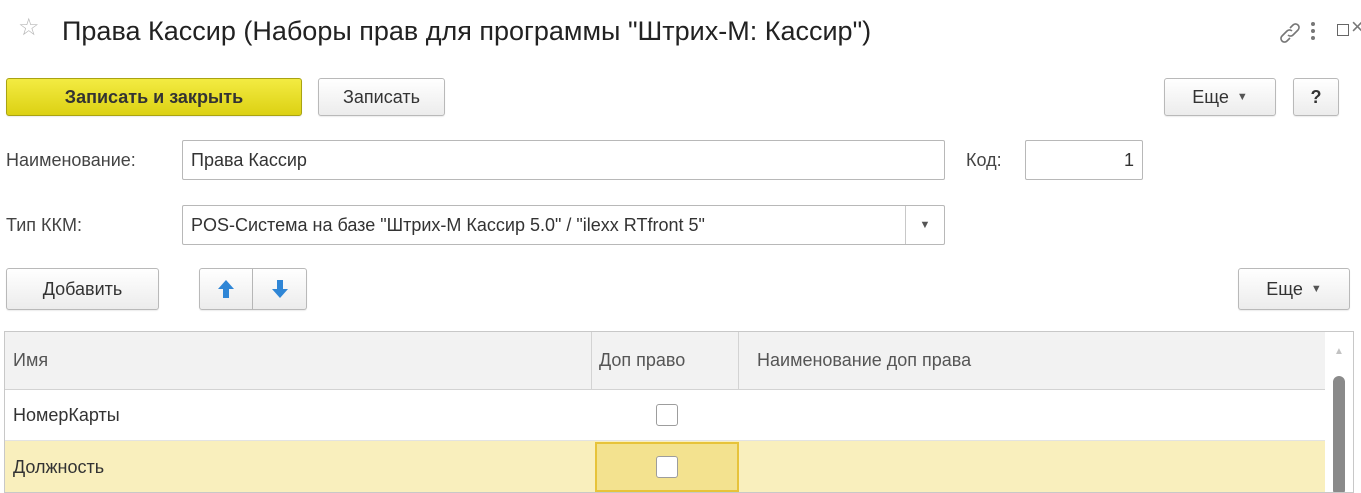 Image resolution: width=1361 pixels, height=493 pixels. I want to click on move-up-button, so click(226, 289).